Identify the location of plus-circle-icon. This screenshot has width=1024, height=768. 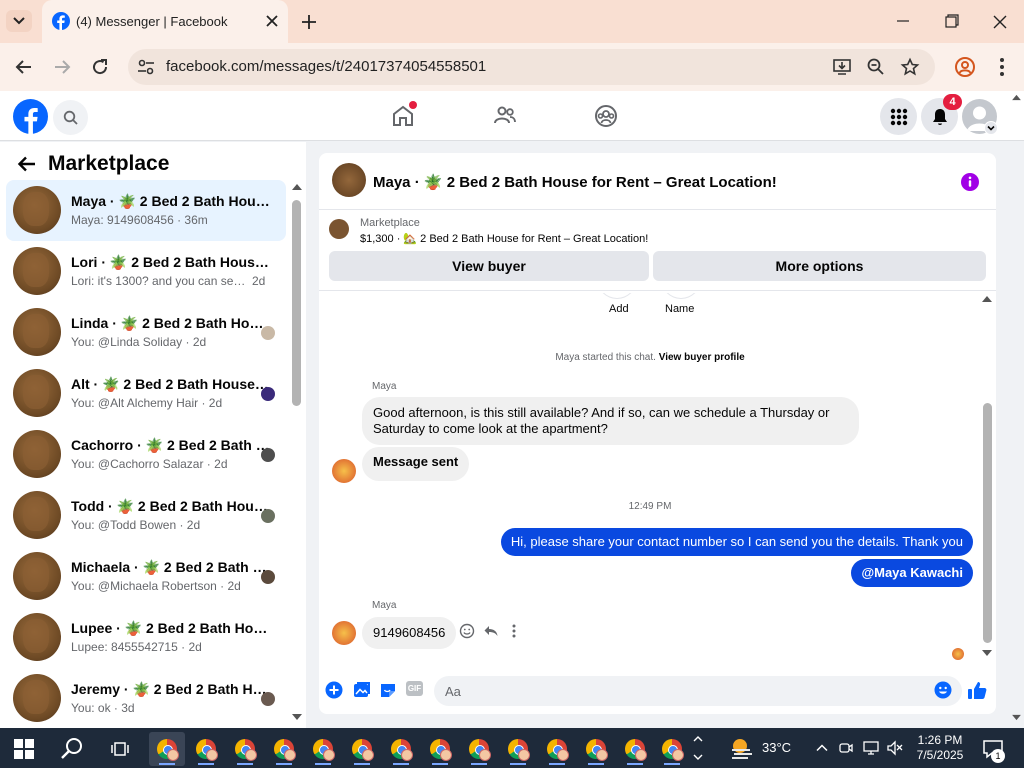
(334, 690).